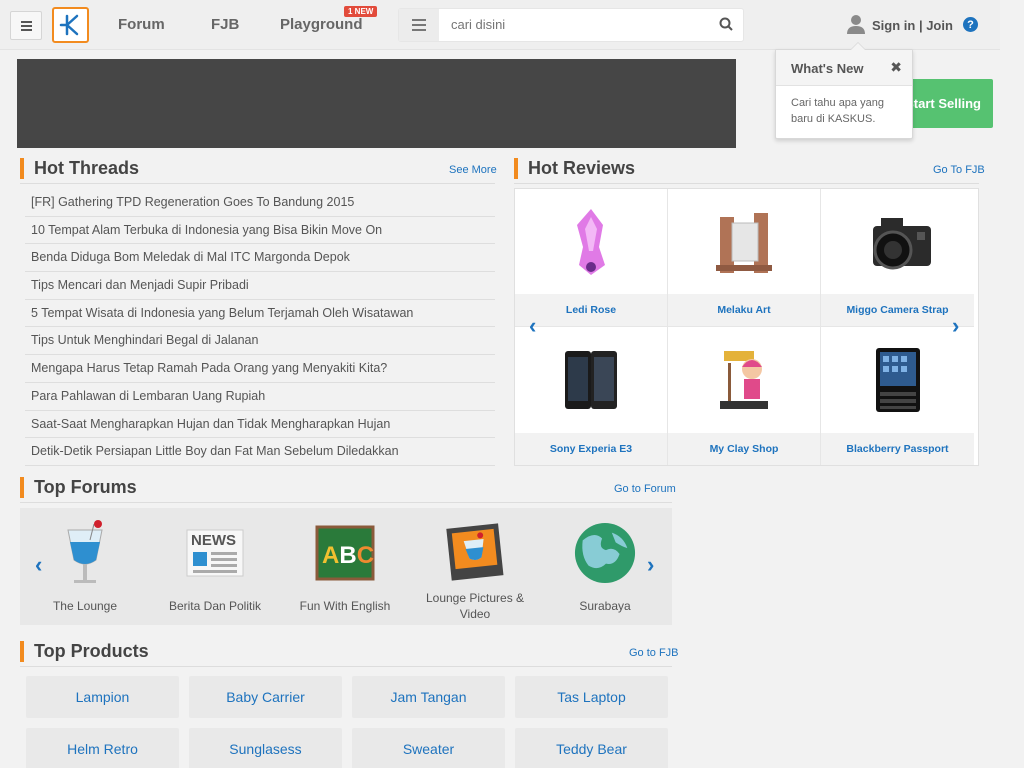 The height and width of the screenshot is (768, 1024). What do you see at coordinates (213, 540) in the screenshot?
I see `svg-text: NEWS` at bounding box center [213, 540].